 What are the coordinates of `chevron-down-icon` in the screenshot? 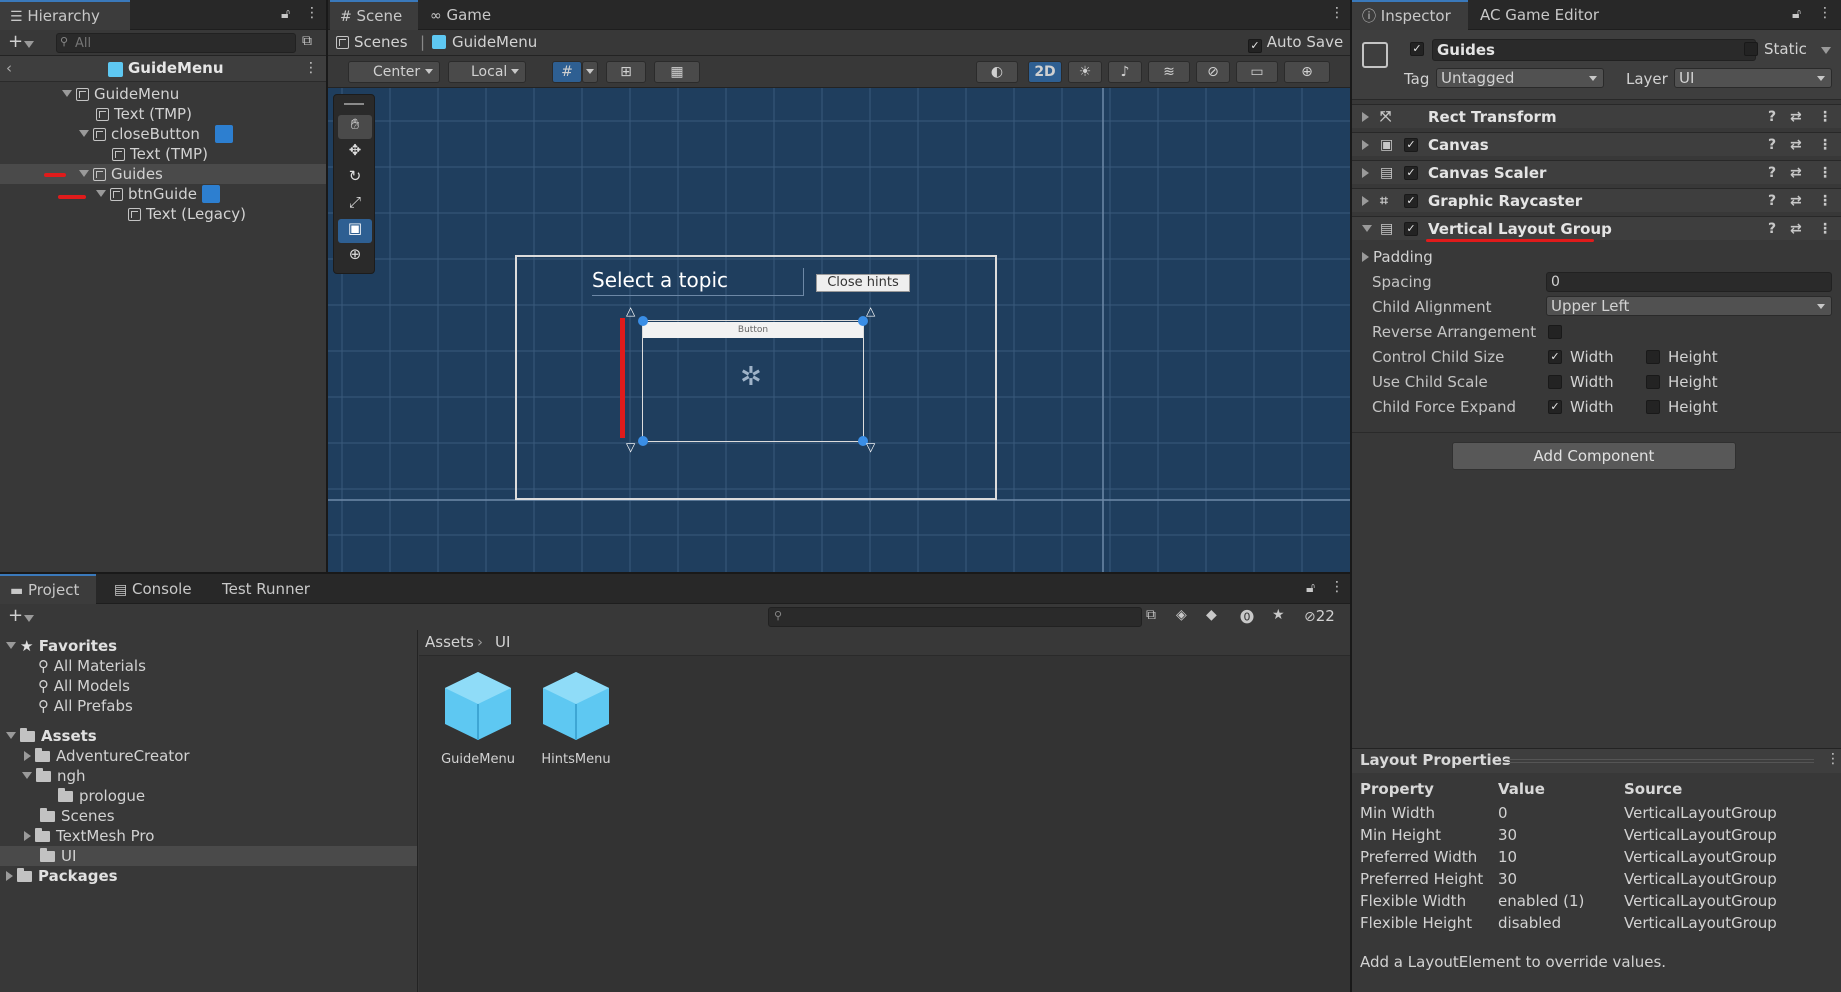 It's located at (31, 619).